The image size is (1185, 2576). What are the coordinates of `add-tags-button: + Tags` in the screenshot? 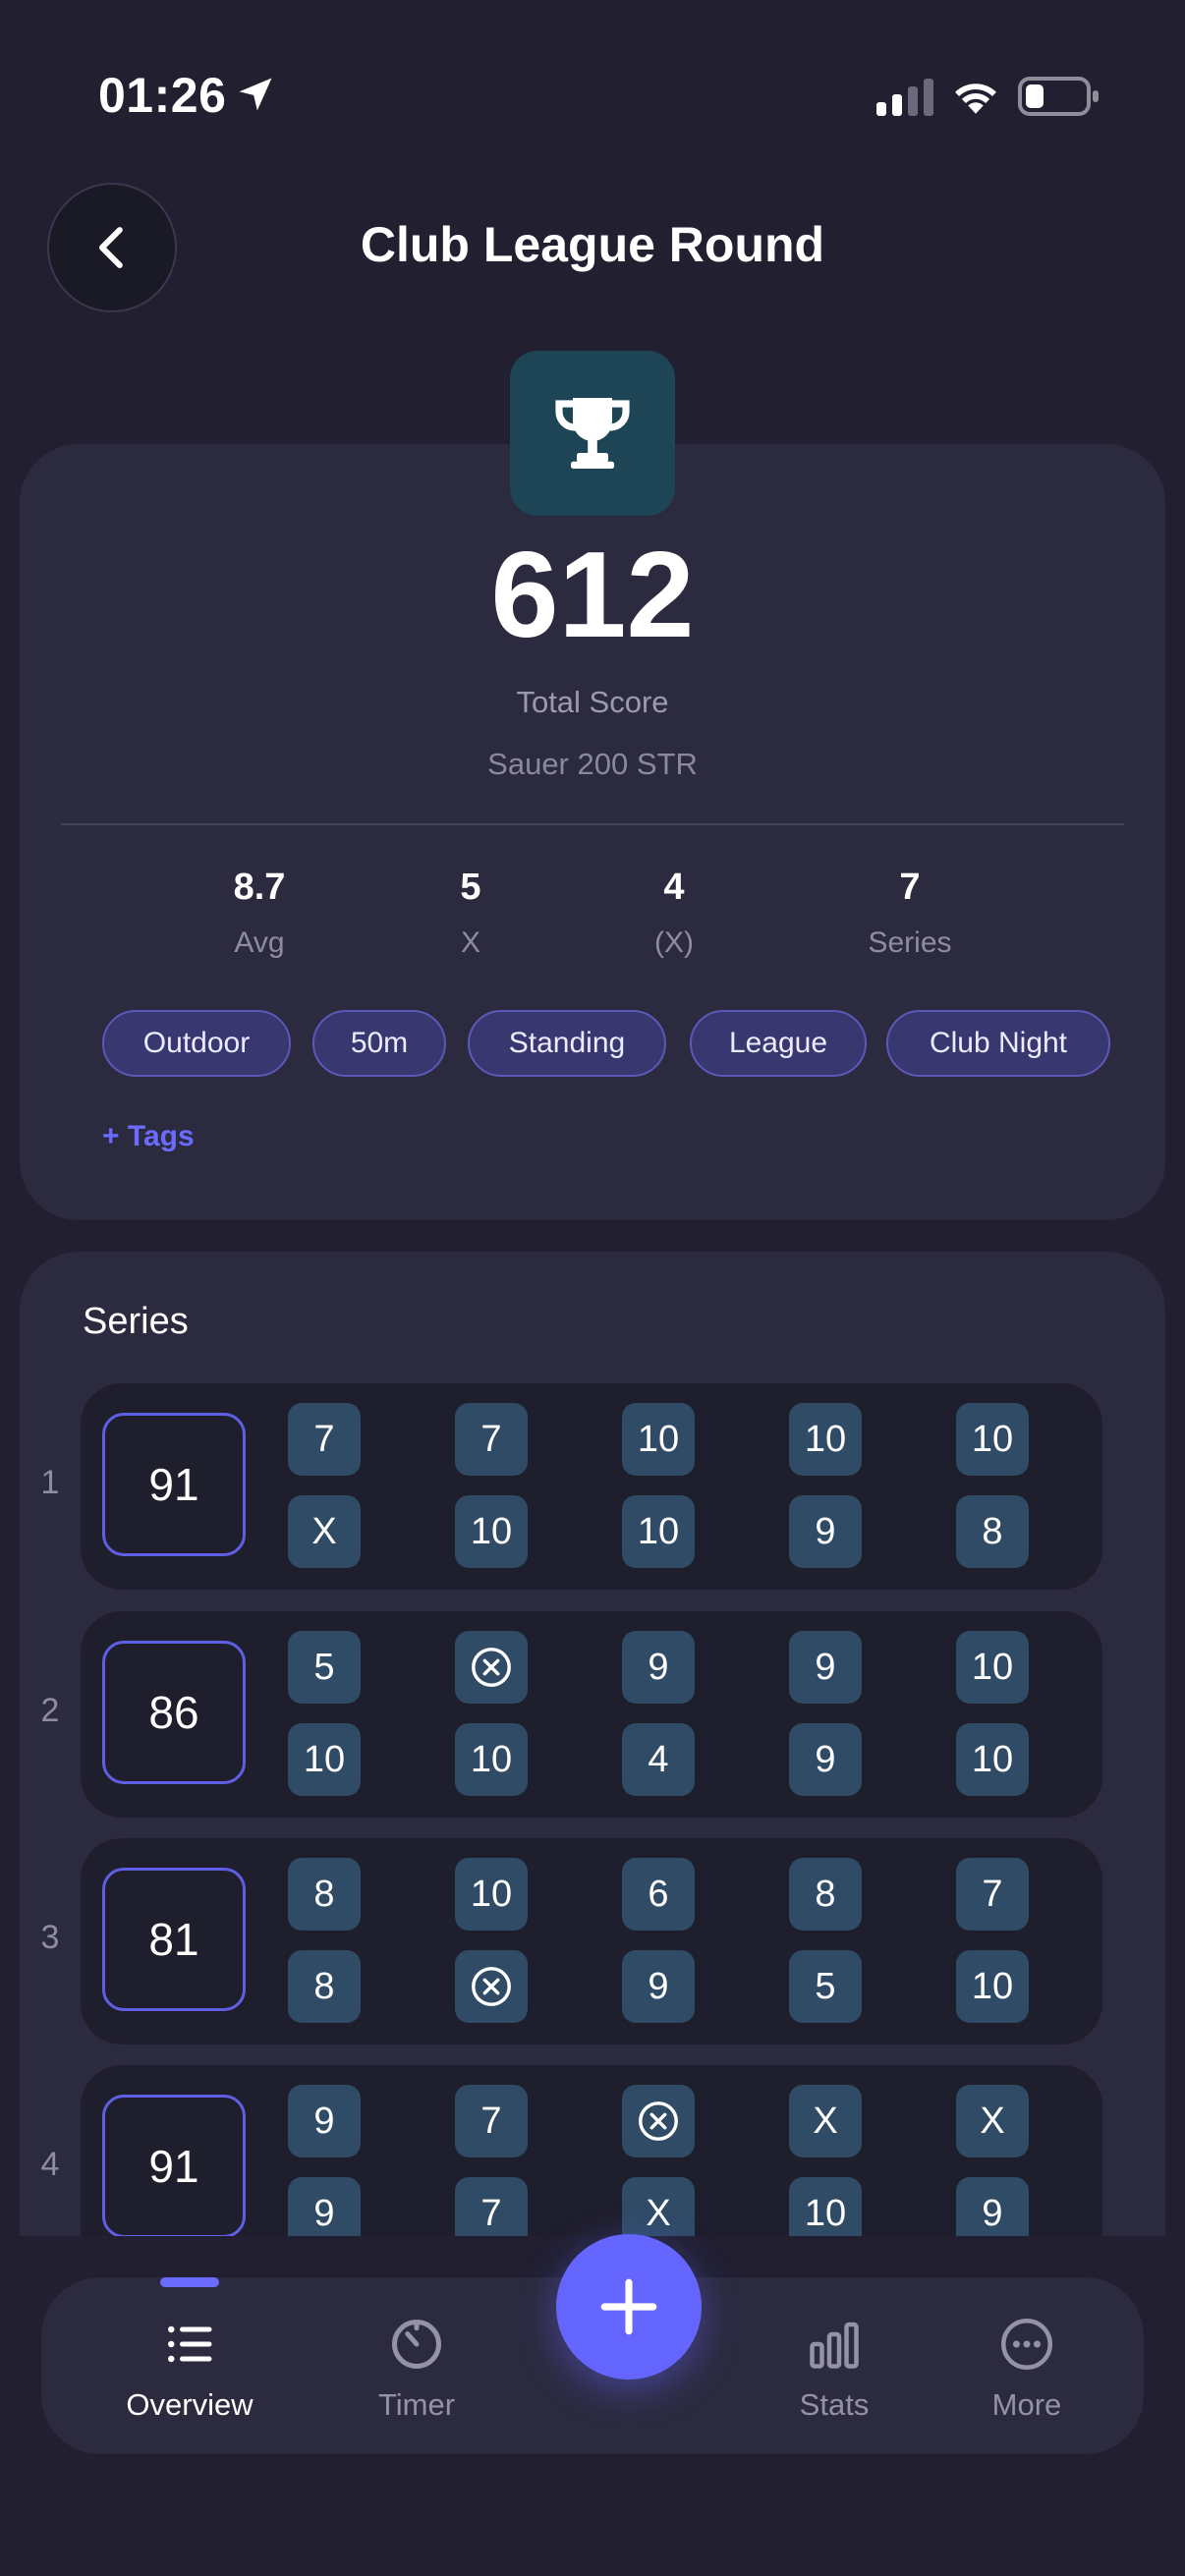 It's located at (149, 1136).